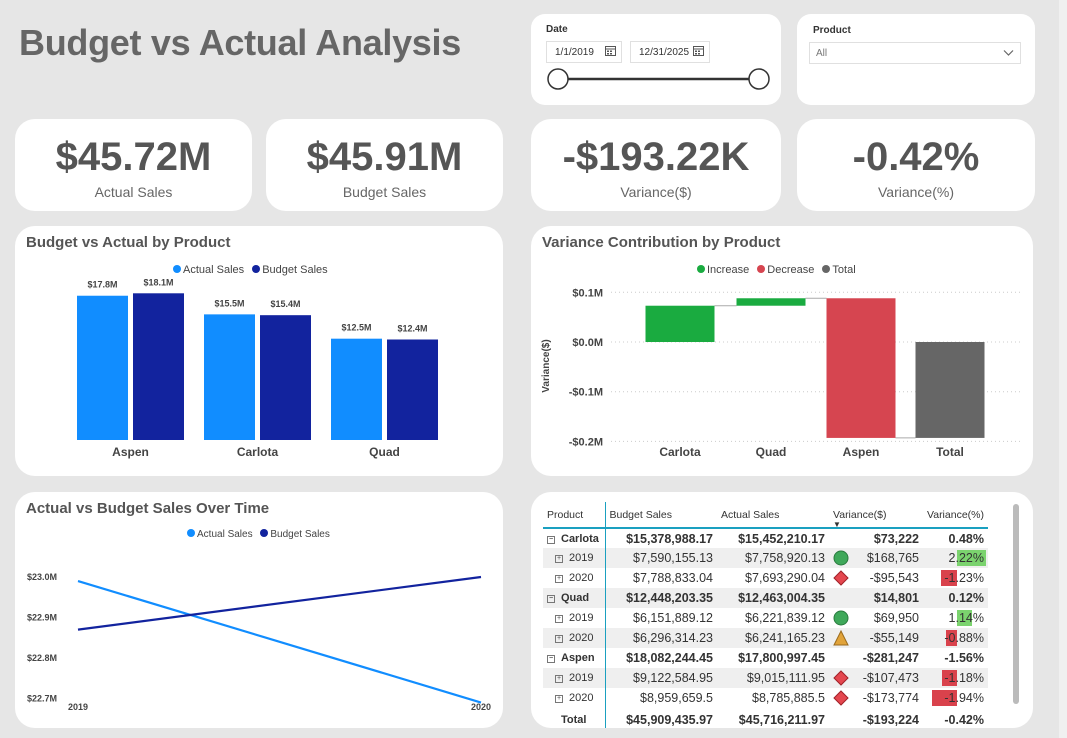 The image size is (1067, 738). Describe the element at coordinates (773, 515) in the screenshot. I see `column-header: Actual Sales` at that location.